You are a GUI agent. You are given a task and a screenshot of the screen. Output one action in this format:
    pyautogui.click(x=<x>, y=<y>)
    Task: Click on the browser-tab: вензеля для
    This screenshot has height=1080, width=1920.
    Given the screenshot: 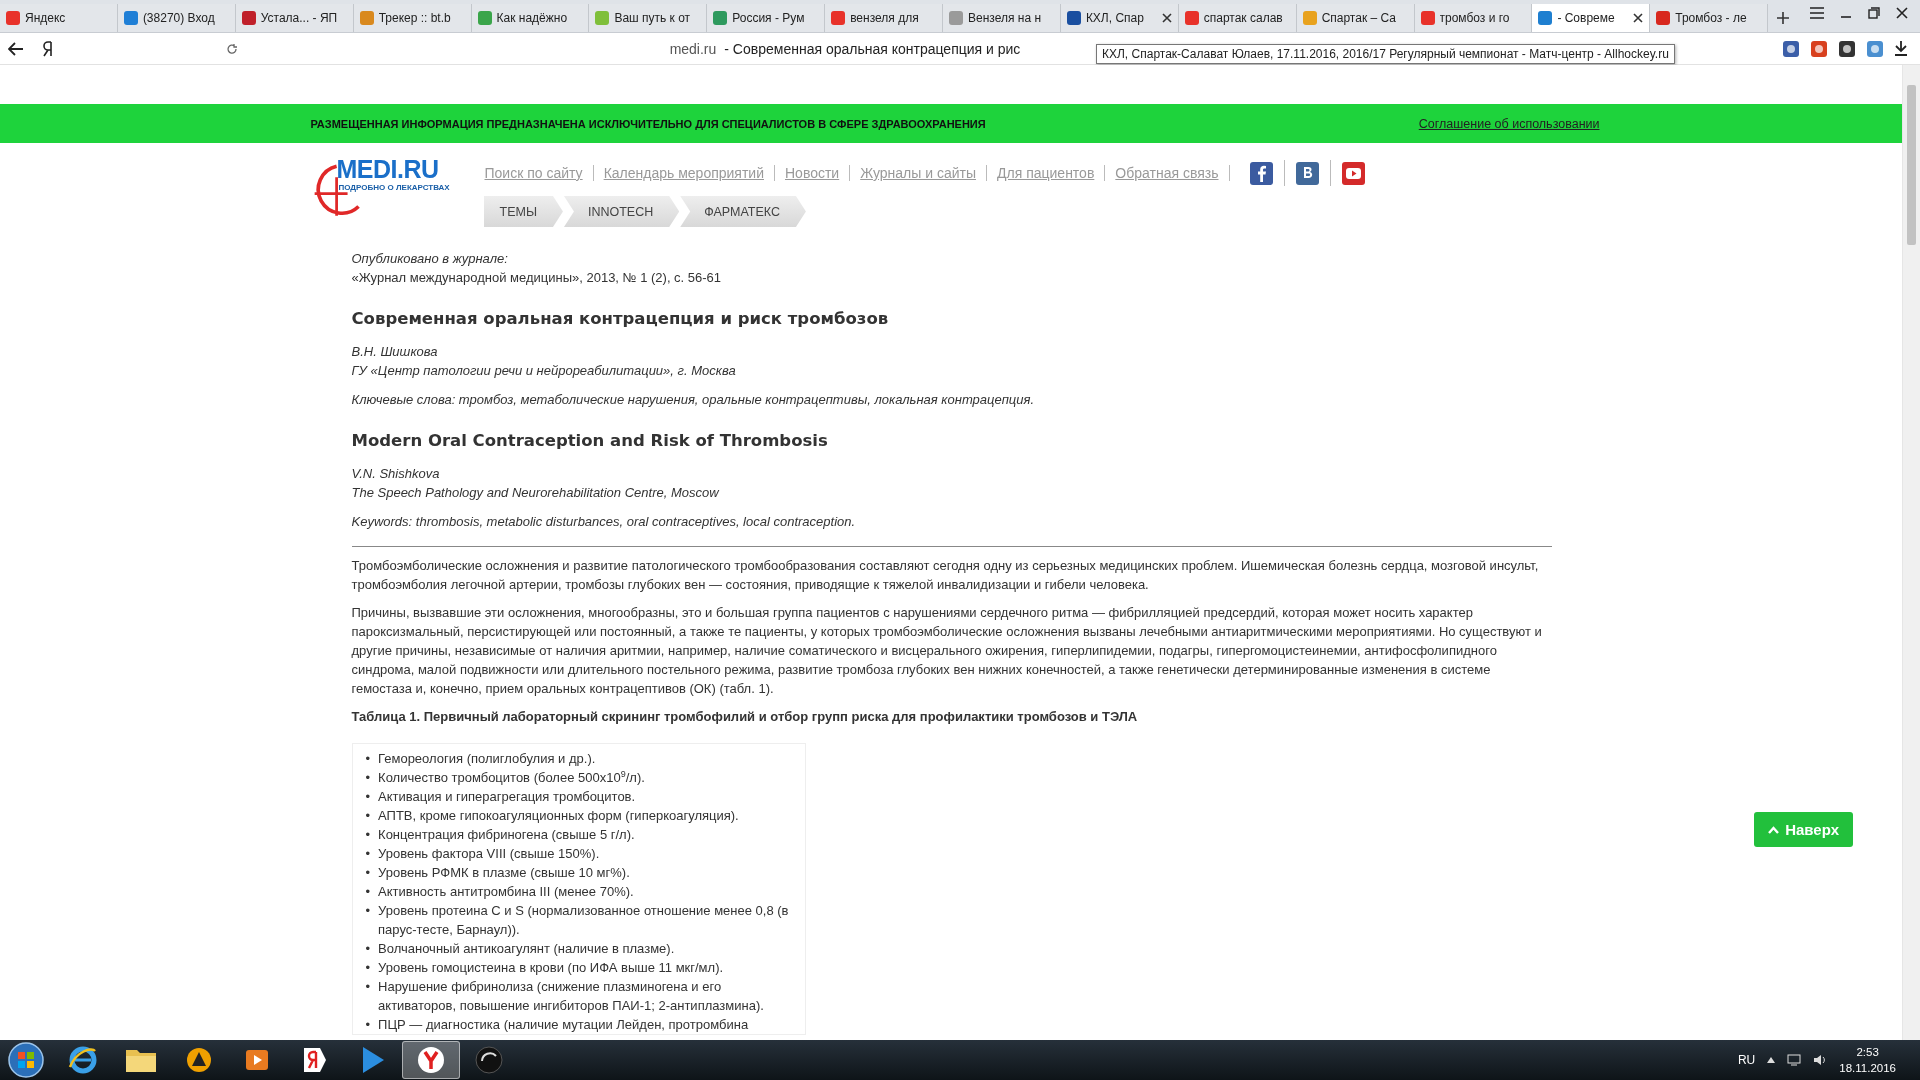 What is the action you would take?
    pyautogui.click(x=884, y=18)
    